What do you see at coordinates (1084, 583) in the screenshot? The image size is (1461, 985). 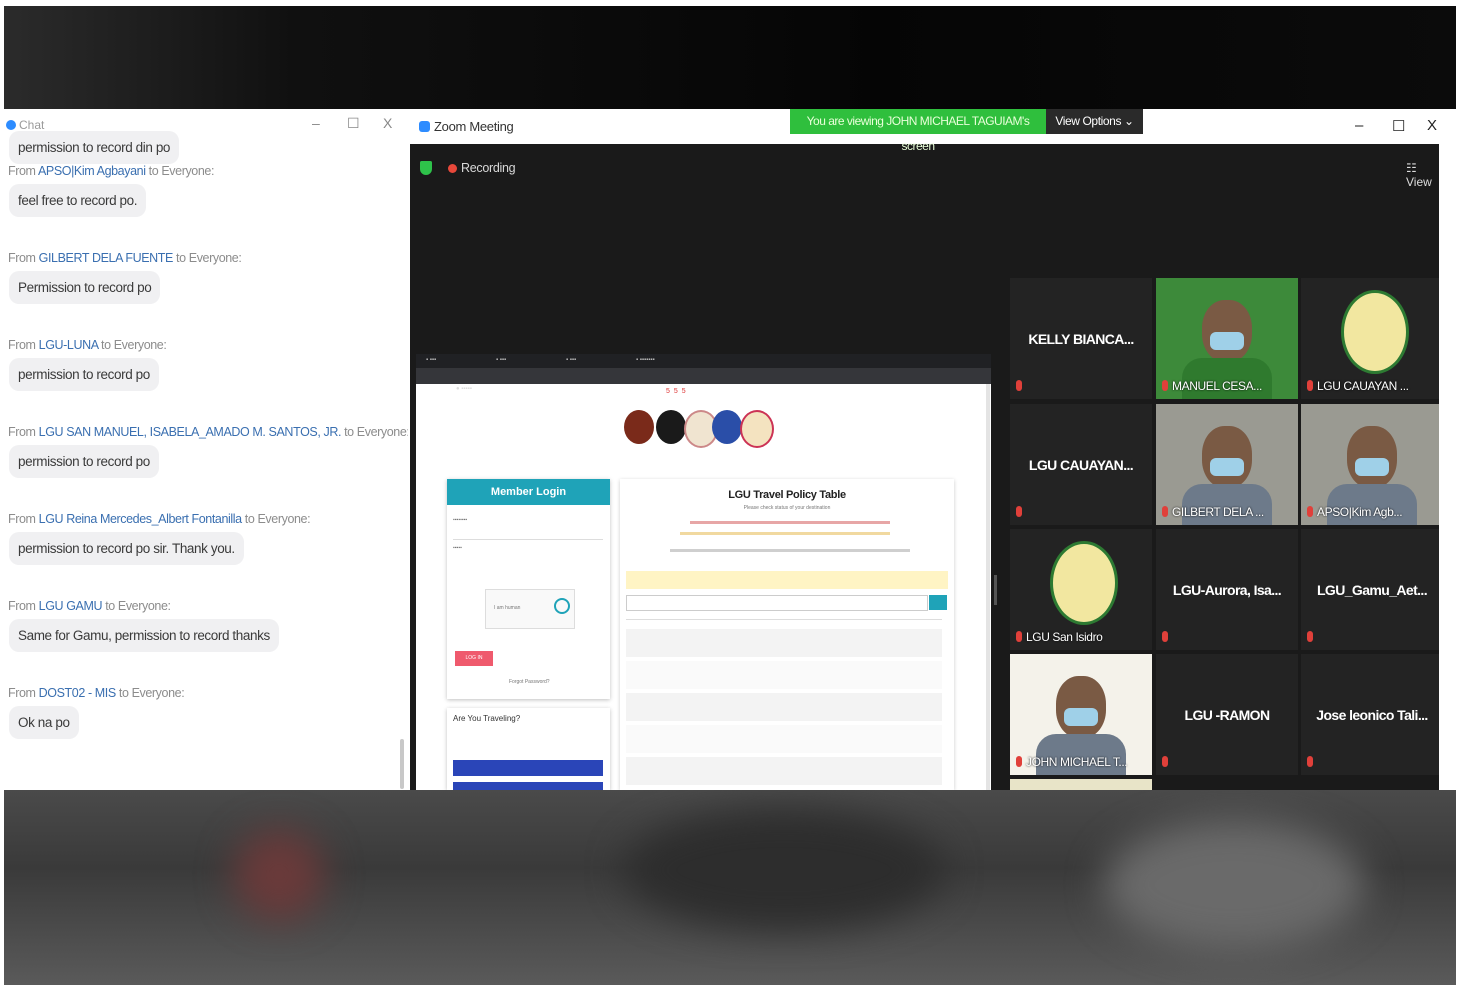 I see `municipal-seal-icon` at bounding box center [1084, 583].